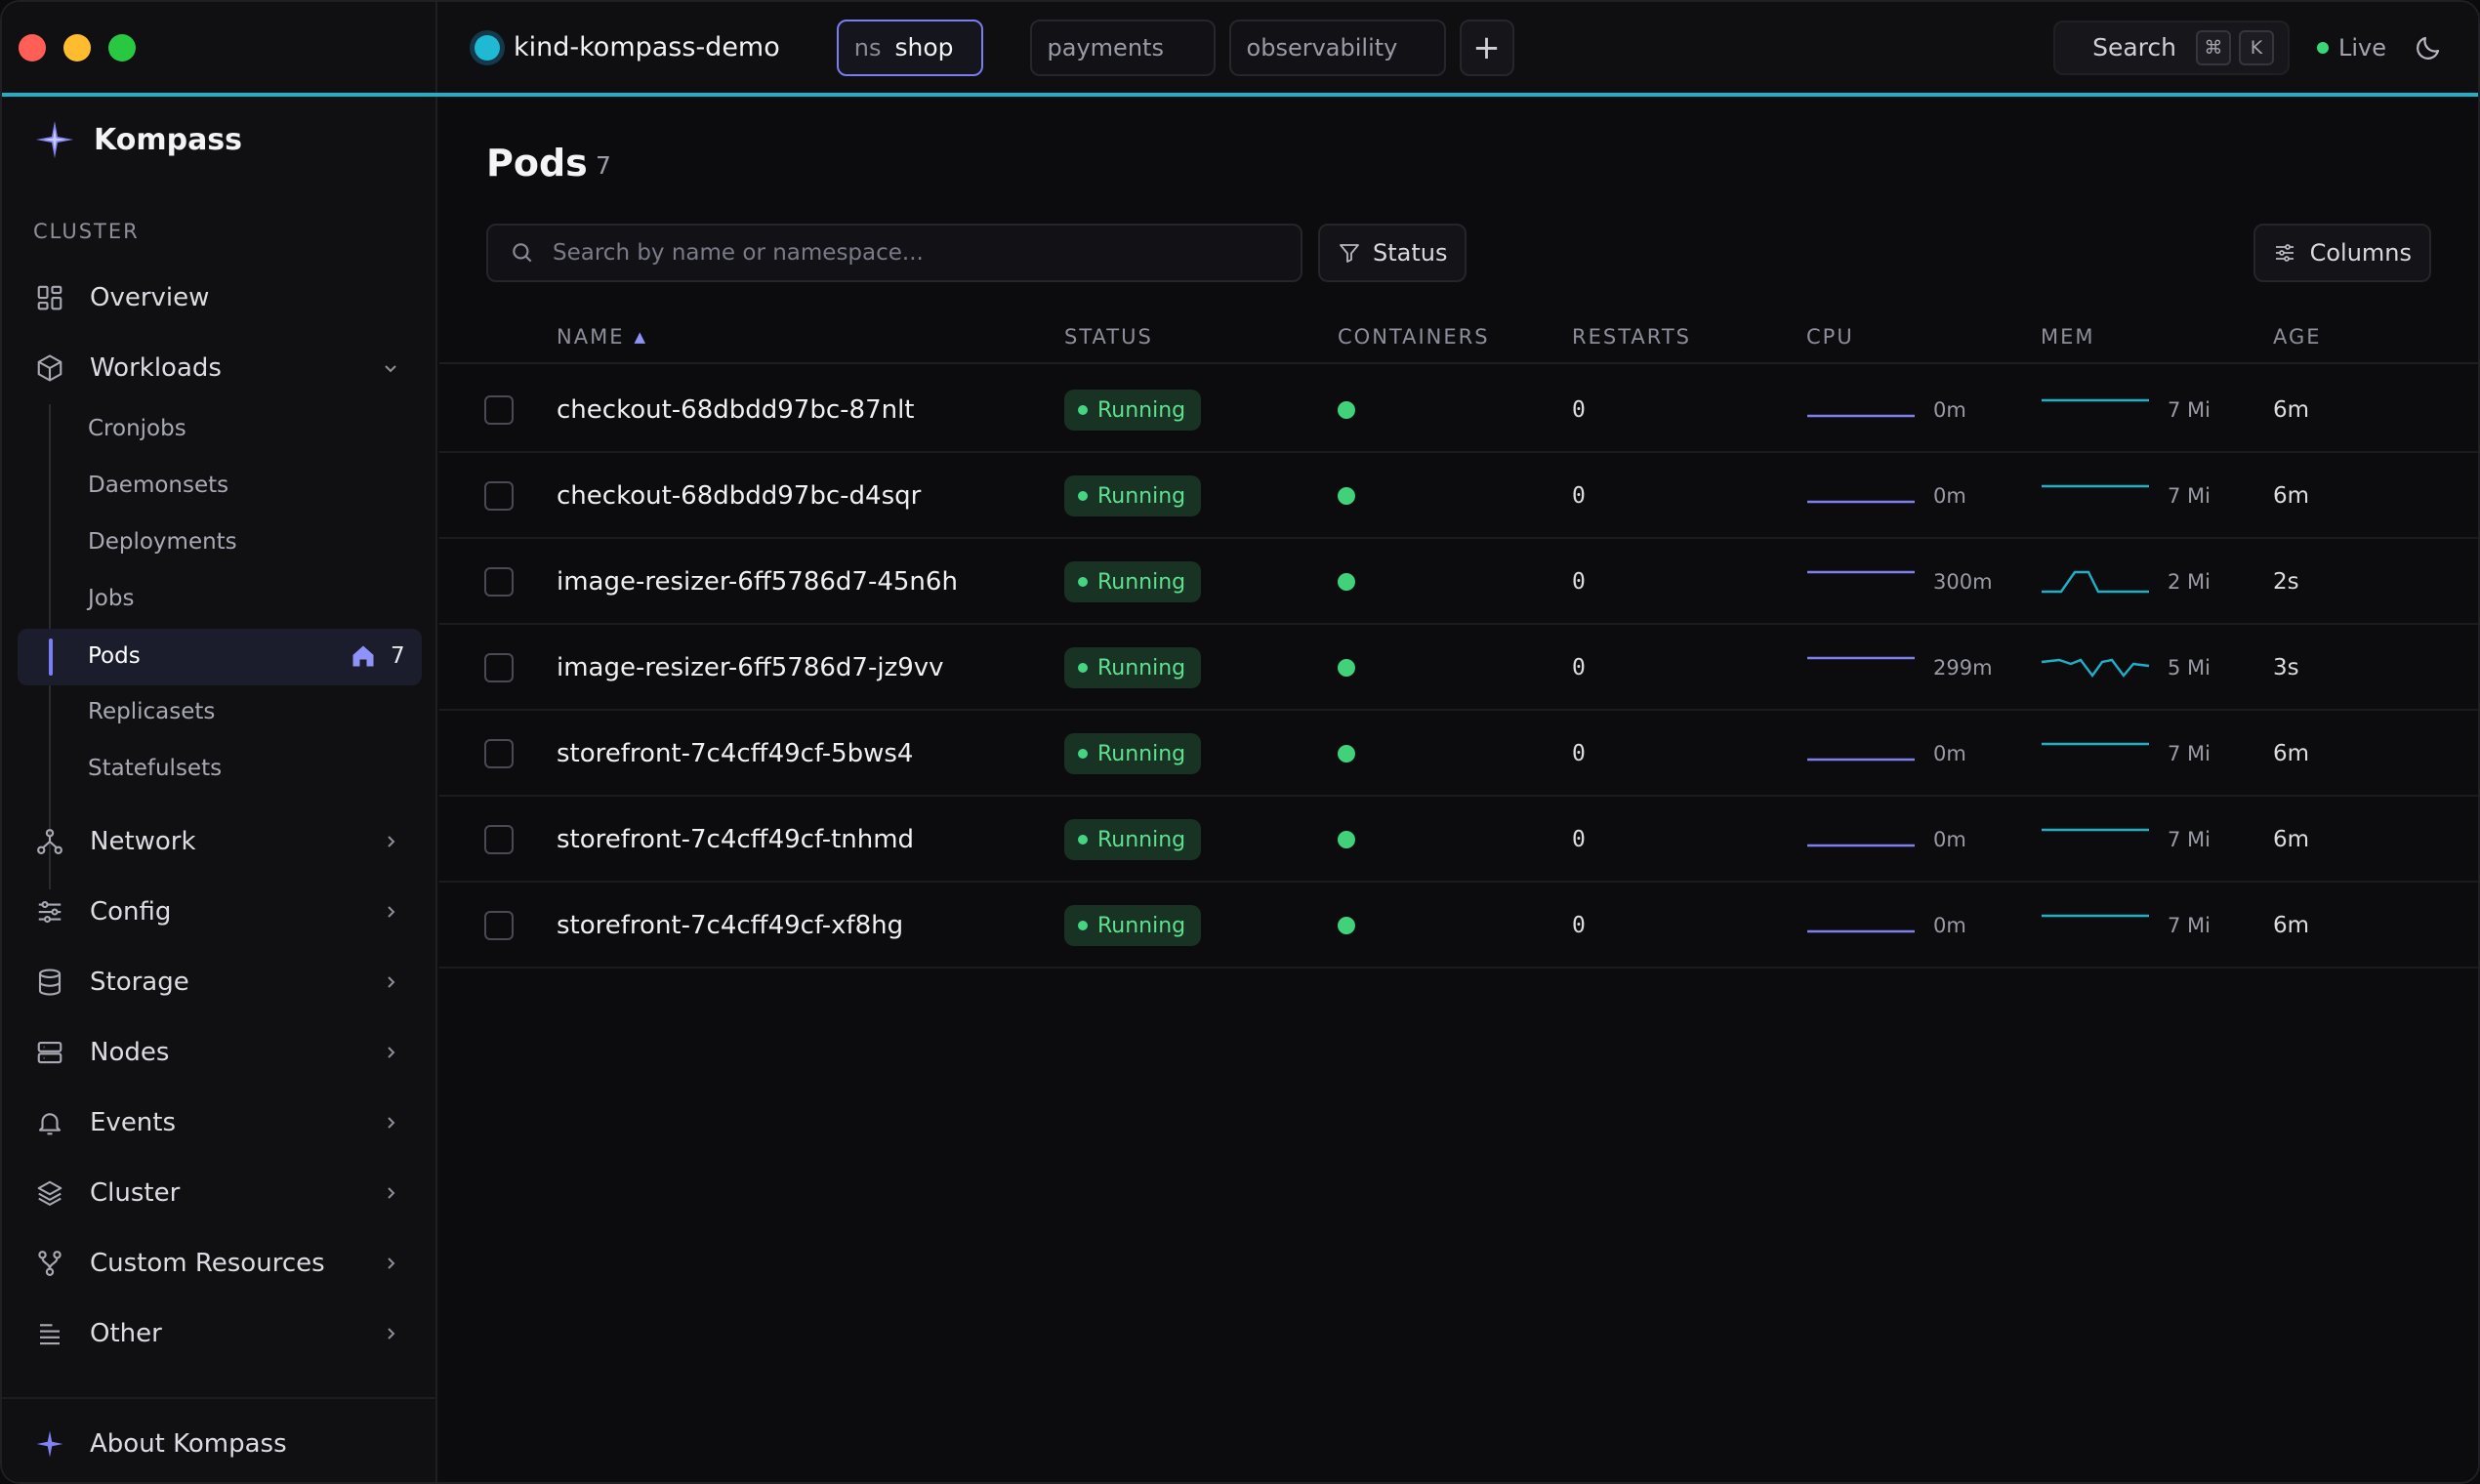 The height and width of the screenshot is (1484, 2480). Describe the element at coordinates (220, 842) in the screenshot. I see `sidebar-item-network: Network` at that location.